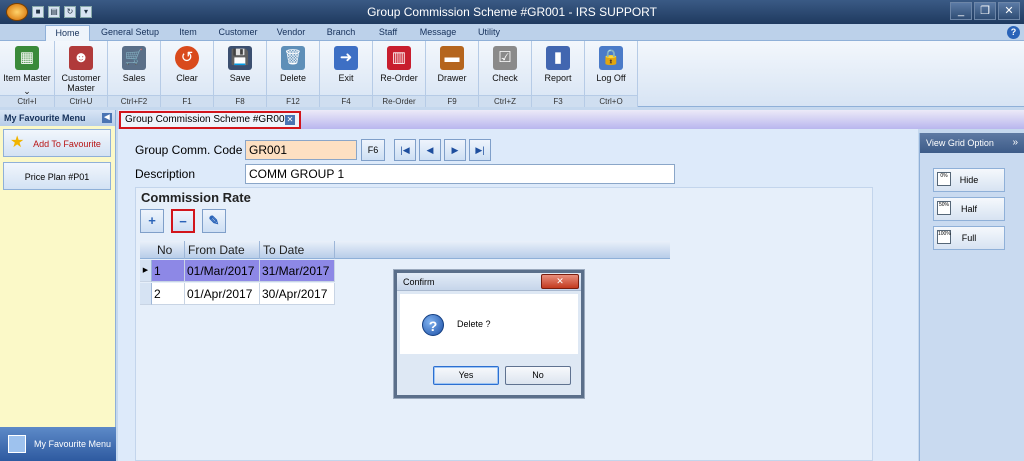  Describe the element at coordinates (130, 33) in the screenshot. I see `tab-general-setup: General Setup` at that location.